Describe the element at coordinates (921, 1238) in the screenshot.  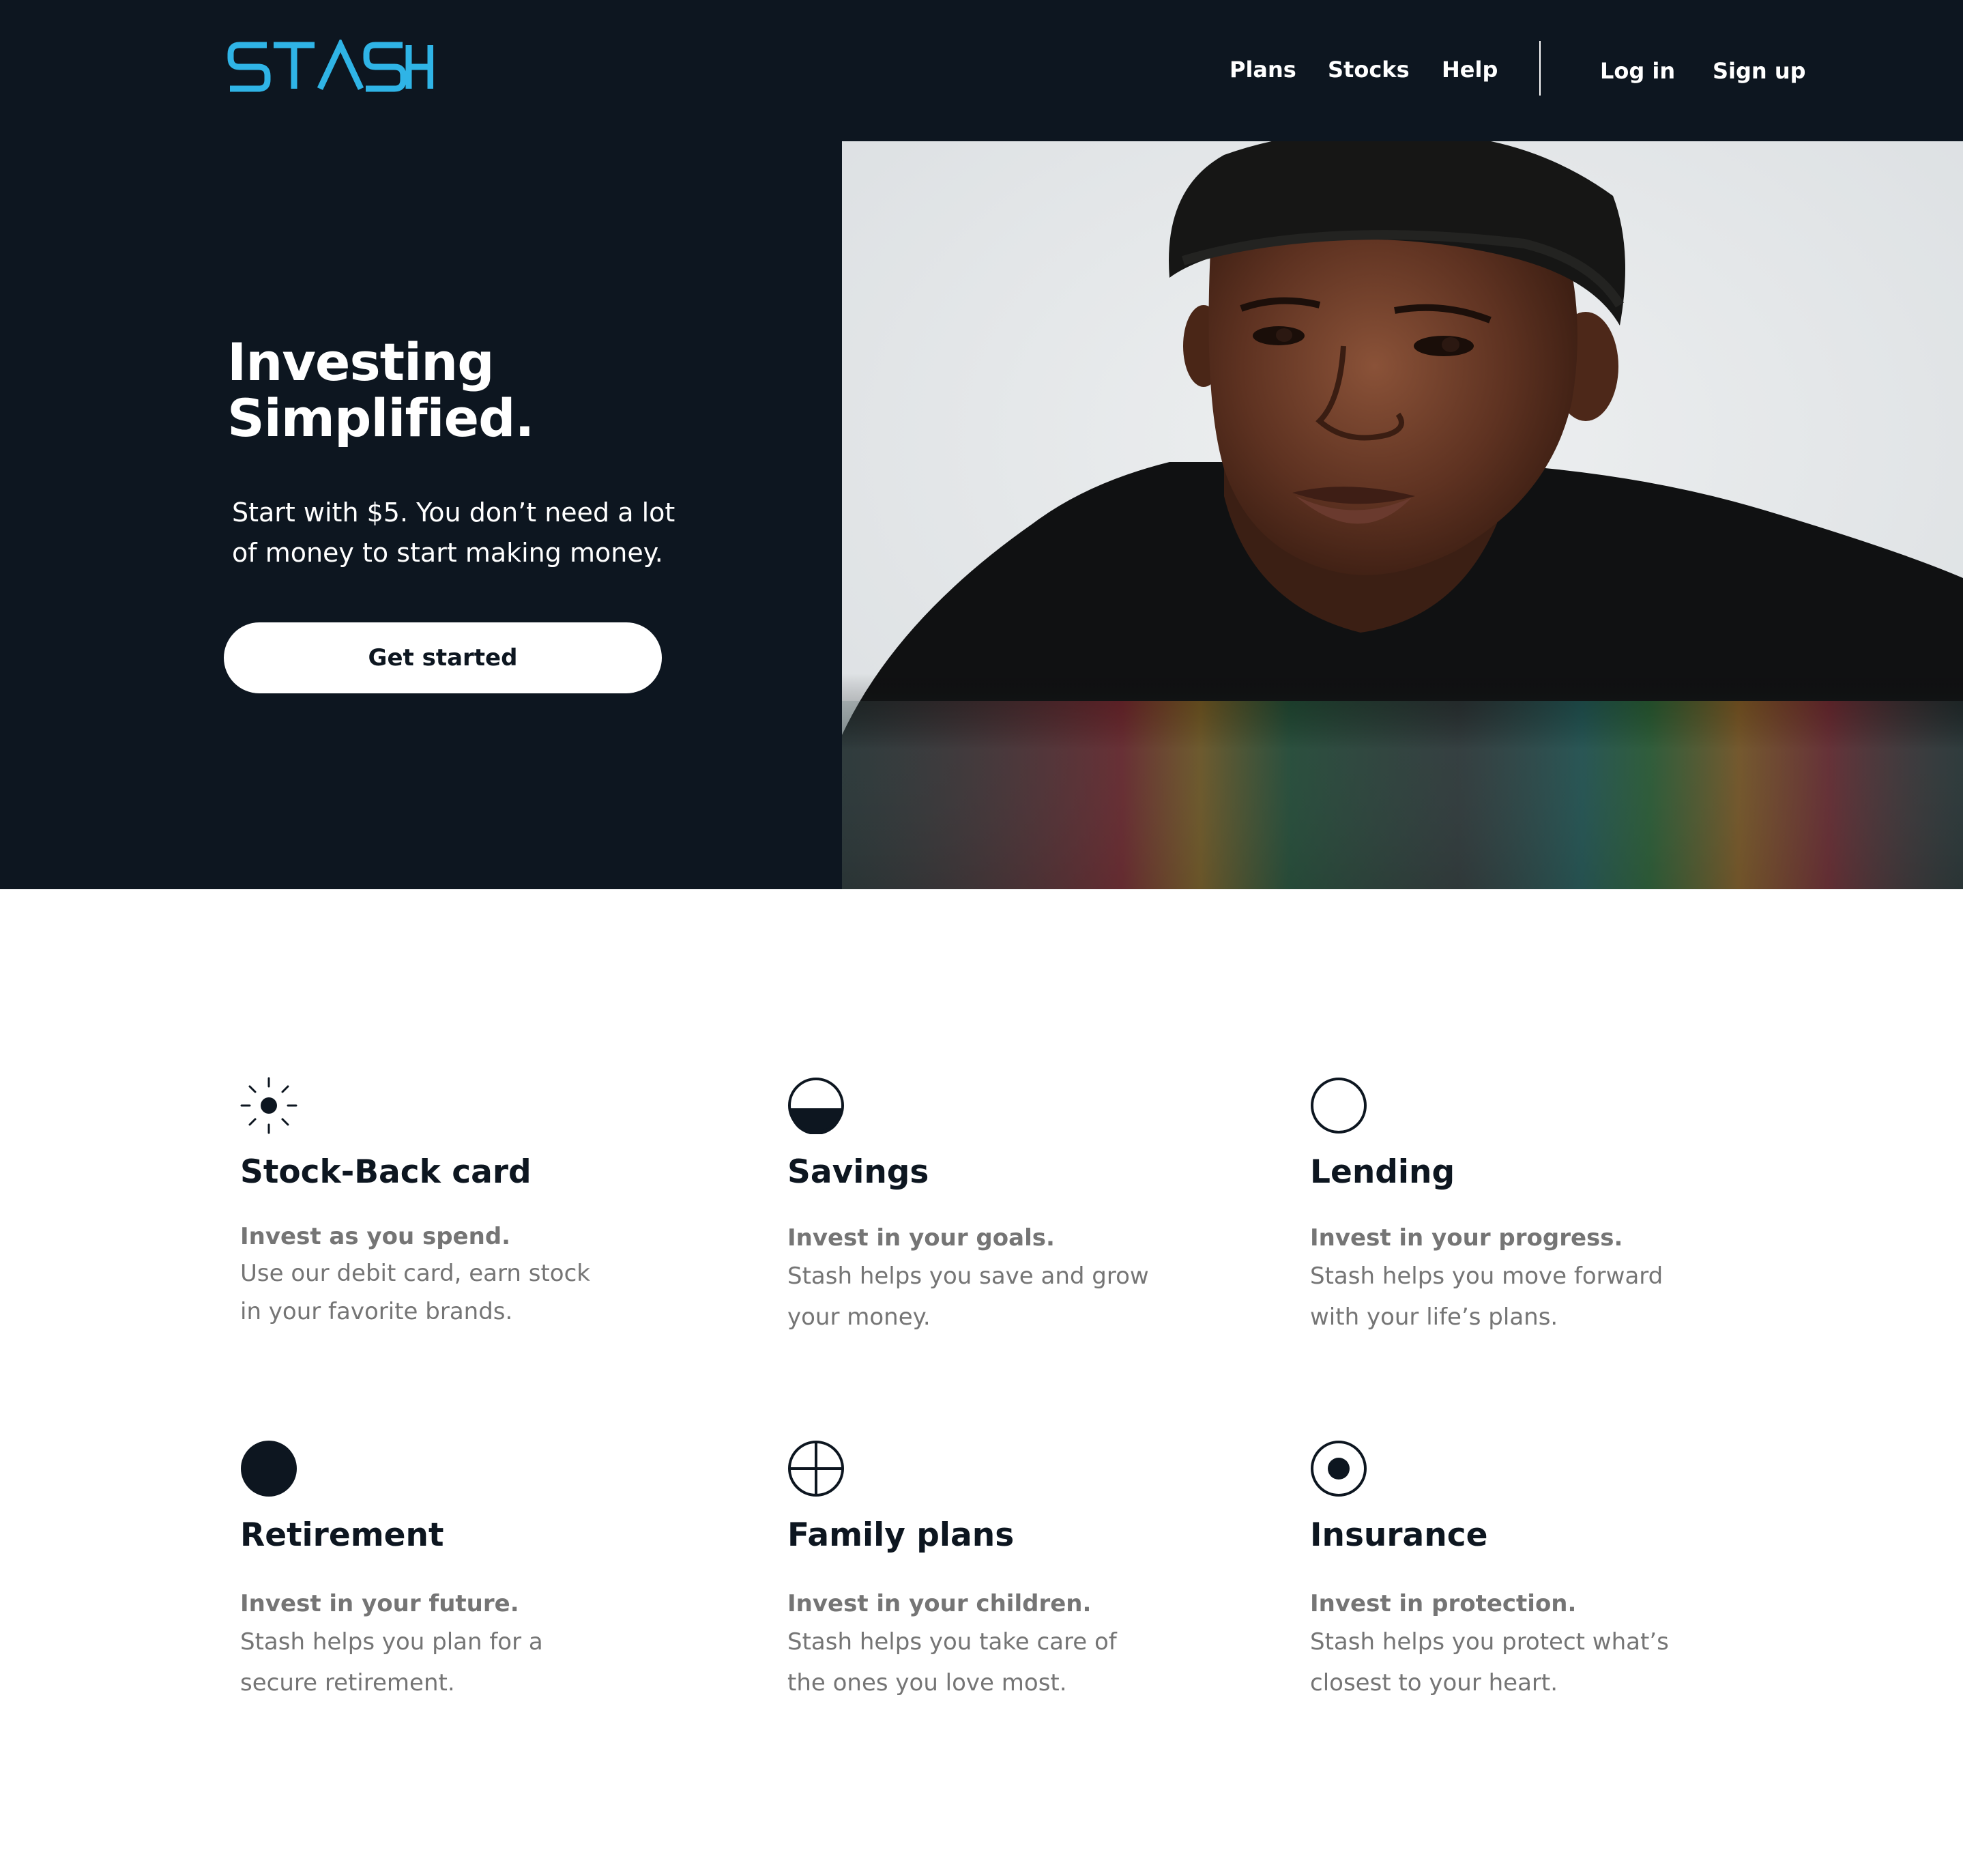
I see `feature-subtitle: Invest in your goals.` at that location.